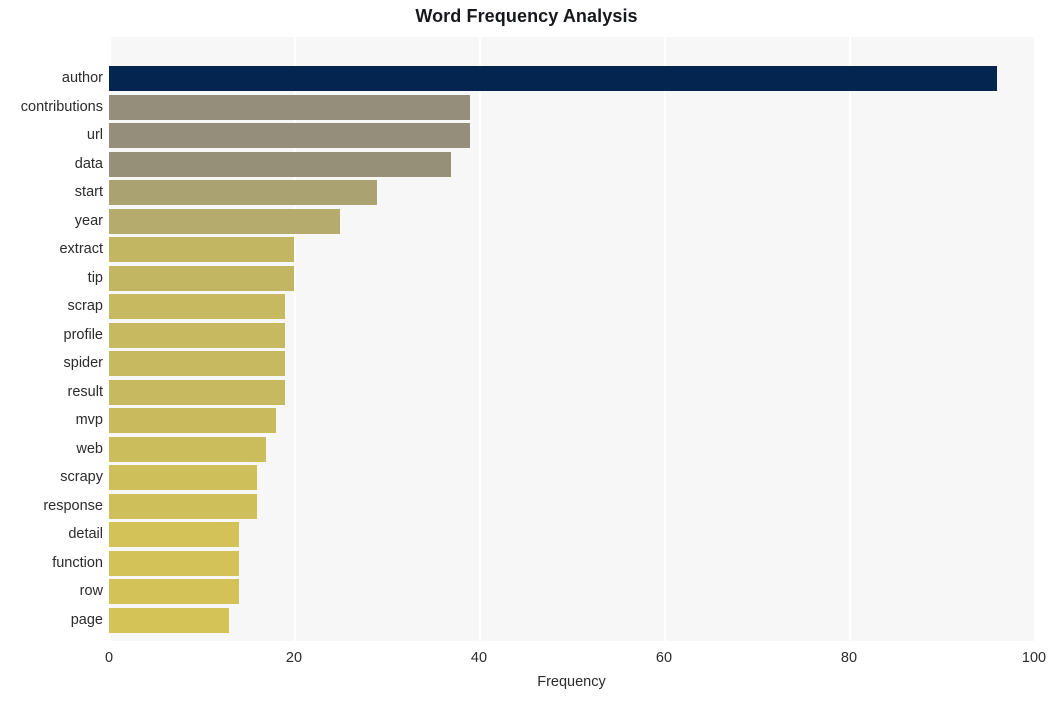 Image resolution: width=1053 pixels, height=701 pixels. I want to click on y-tick-label-result: result, so click(85, 391).